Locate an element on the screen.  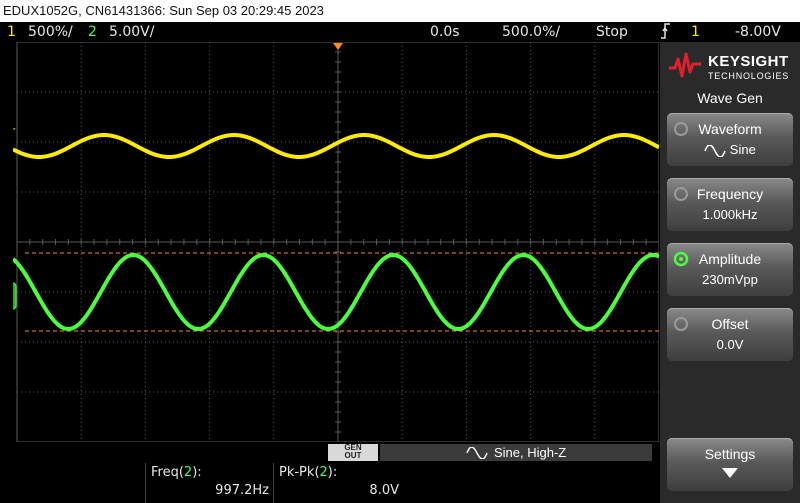
softkey-label: Settings is located at coordinates (730, 454).